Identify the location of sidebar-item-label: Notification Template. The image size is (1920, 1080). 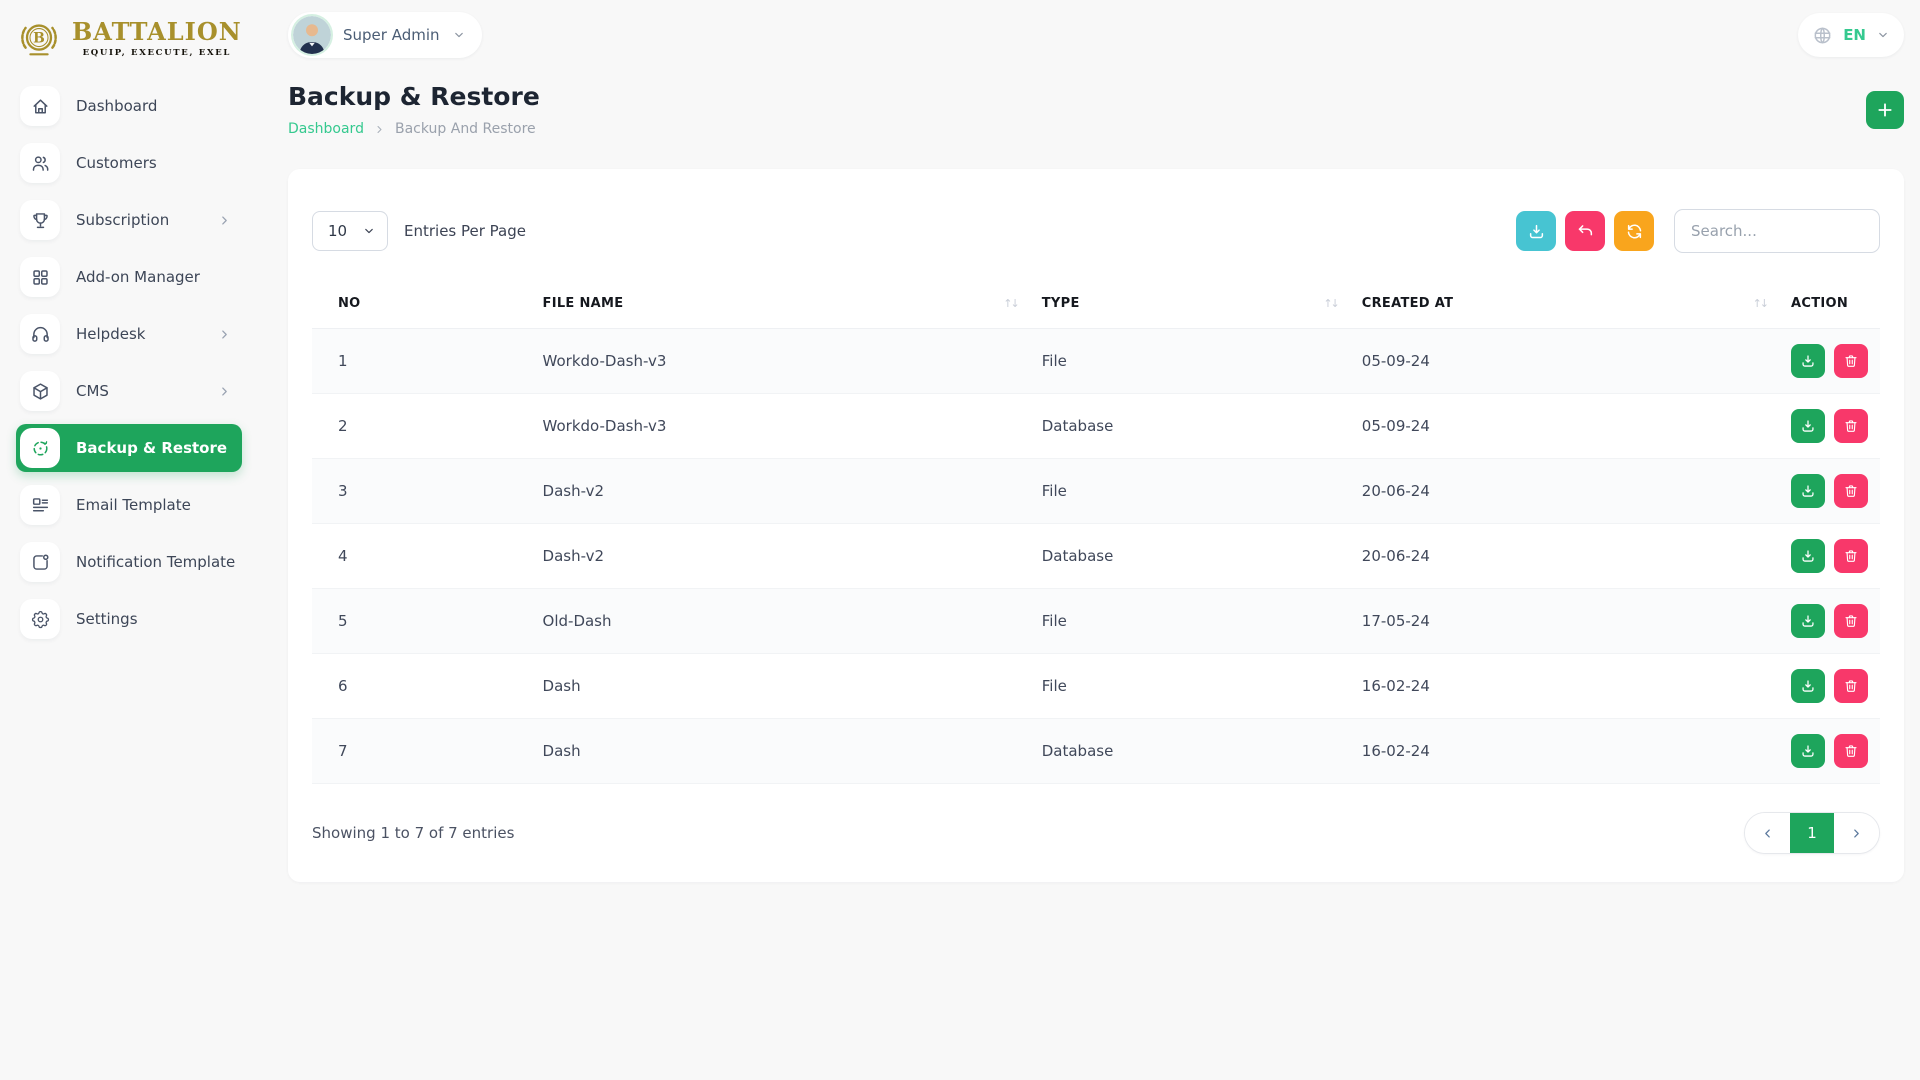
(156, 562).